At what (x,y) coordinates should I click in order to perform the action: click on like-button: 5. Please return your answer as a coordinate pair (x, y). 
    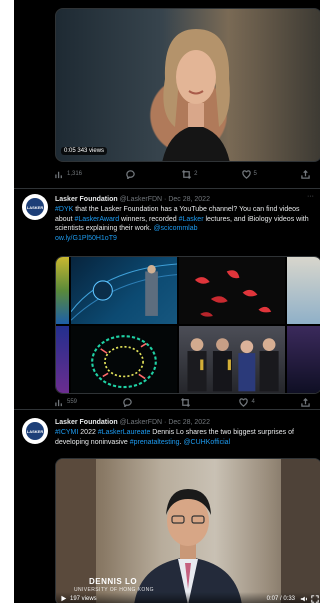
    Looking at the image, I should click on (249, 174).